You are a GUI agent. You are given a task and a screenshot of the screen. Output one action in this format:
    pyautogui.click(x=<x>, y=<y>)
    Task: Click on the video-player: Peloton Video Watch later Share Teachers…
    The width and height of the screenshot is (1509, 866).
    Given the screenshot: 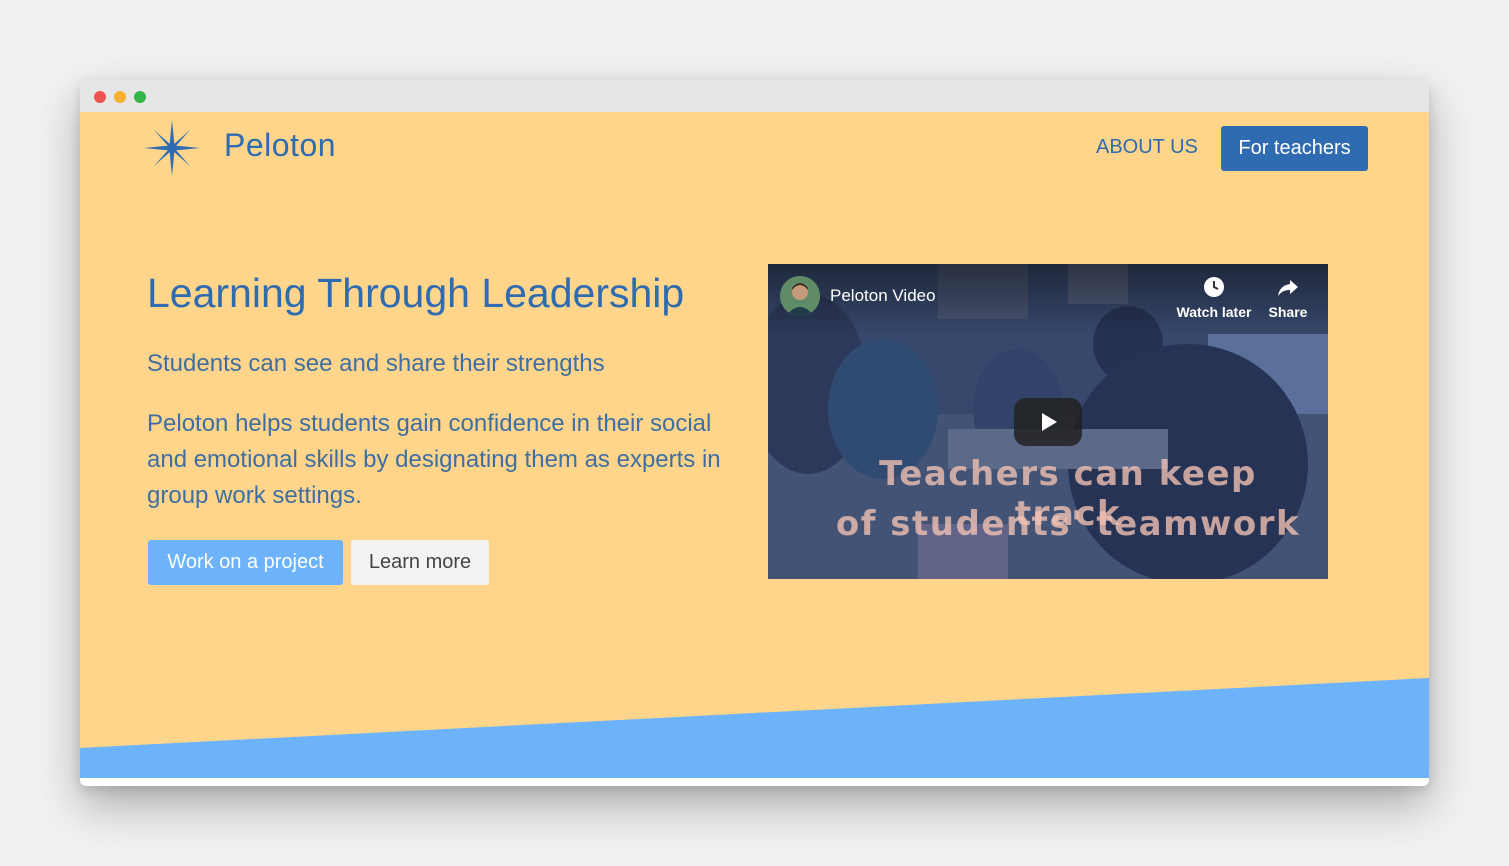 What is the action you would take?
    pyautogui.click(x=1048, y=421)
    